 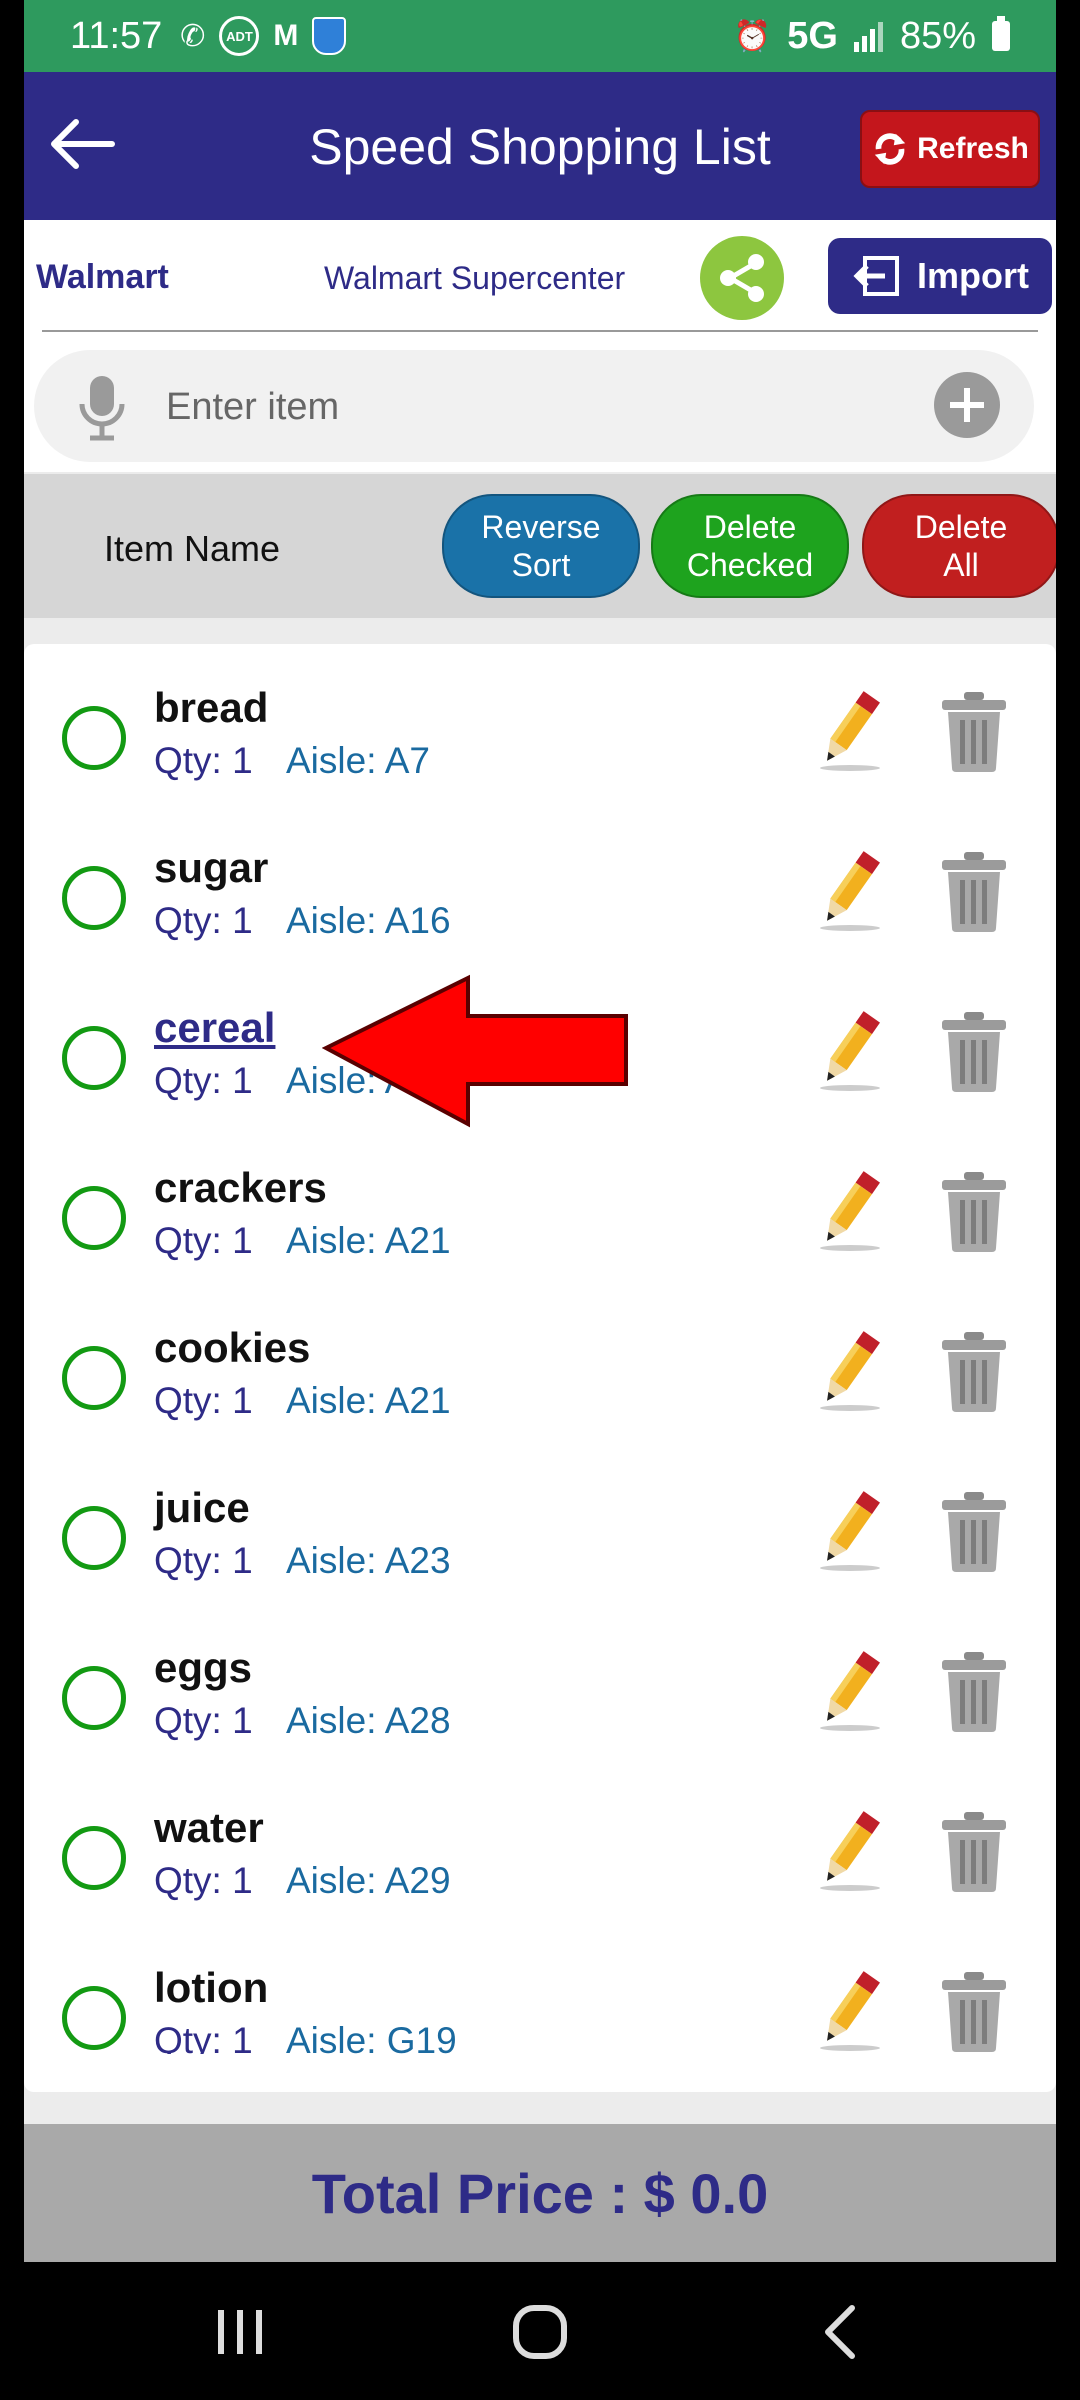 I want to click on refresh-button: Refresh, so click(x=950, y=149).